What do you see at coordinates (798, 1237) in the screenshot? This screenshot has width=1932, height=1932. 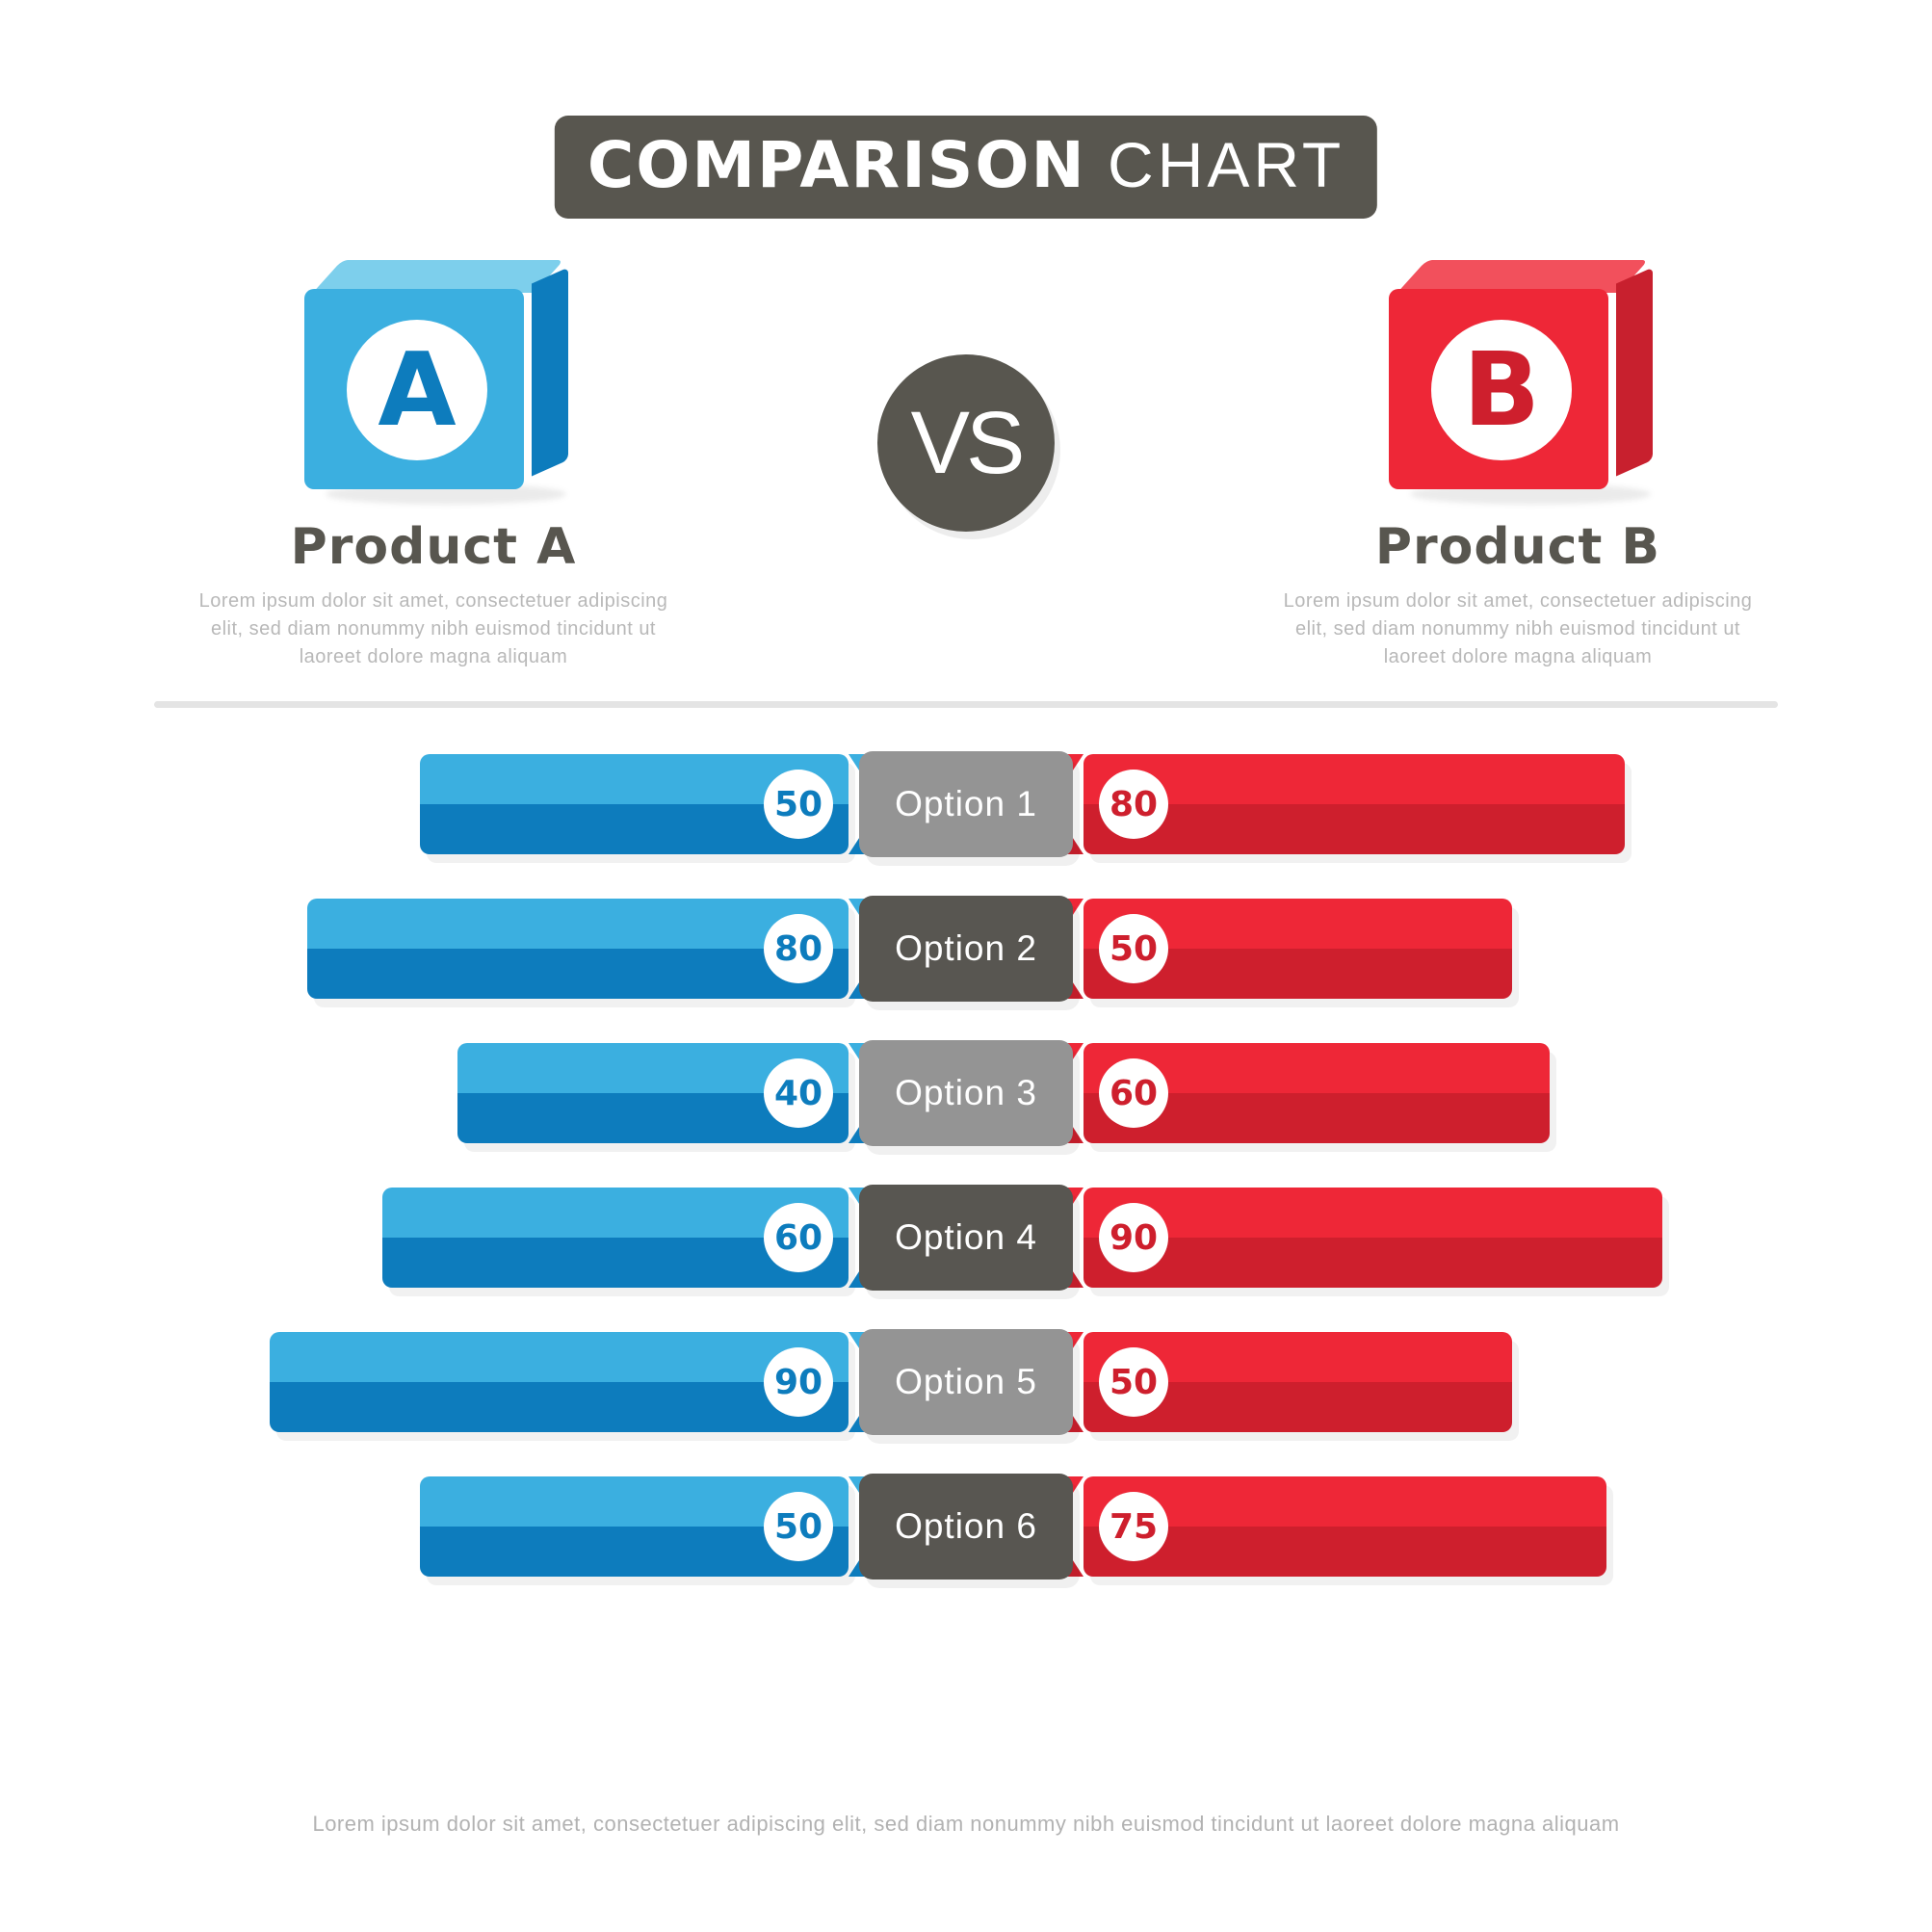 I see `product-a-value-badge: 60` at bounding box center [798, 1237].